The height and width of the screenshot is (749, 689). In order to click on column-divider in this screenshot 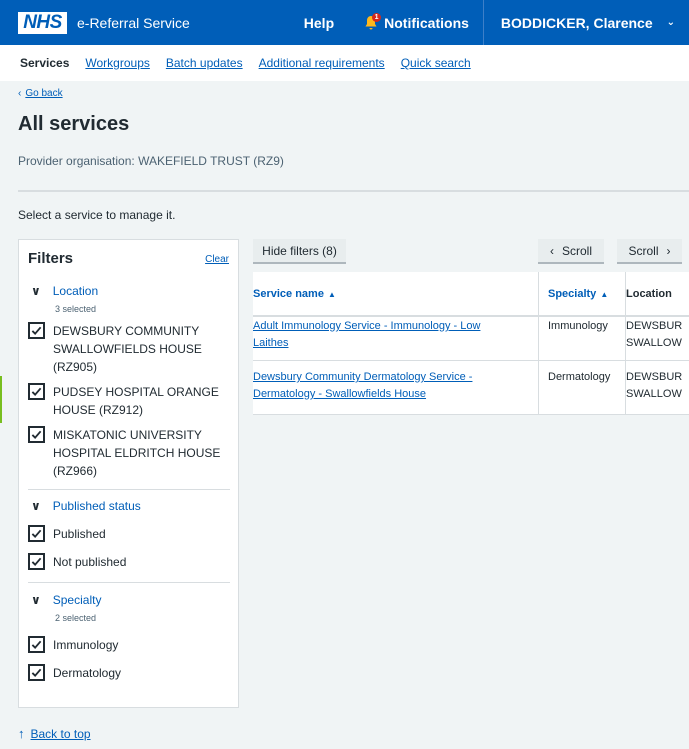, I will do `click(538, 343)`.